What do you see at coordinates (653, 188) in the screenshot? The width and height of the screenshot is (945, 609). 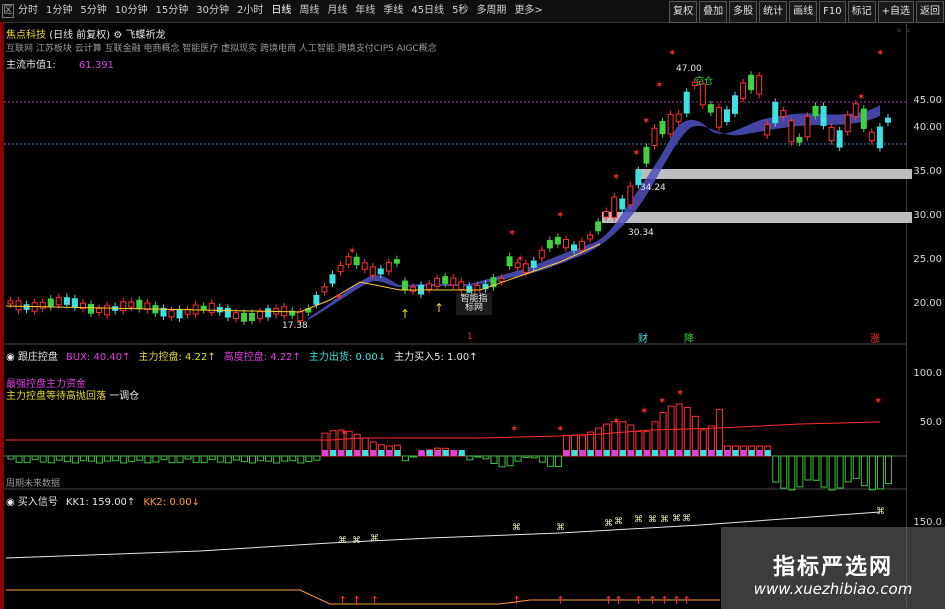 I see `level-label: 34.24` at bounding box center [653, 188].